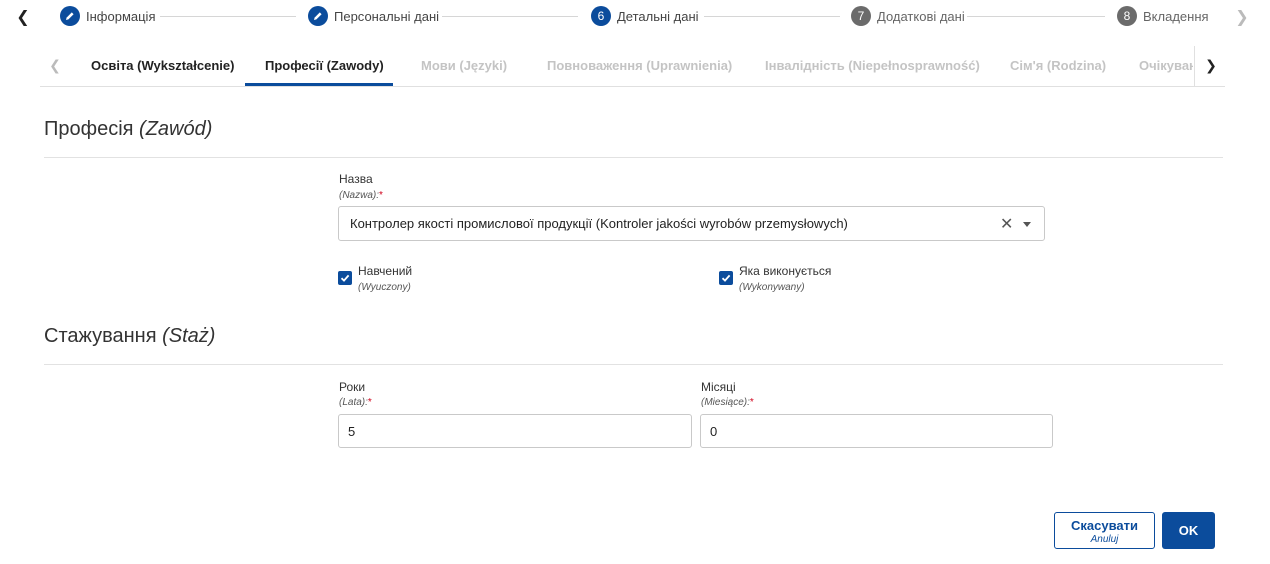 Image resolution: width=1270 pixels, height=564 pixels. What do you see at coordinates (718, 387) in the screenshot?
I see `months-field-label: Місяці` at bounding box center [718, 387].